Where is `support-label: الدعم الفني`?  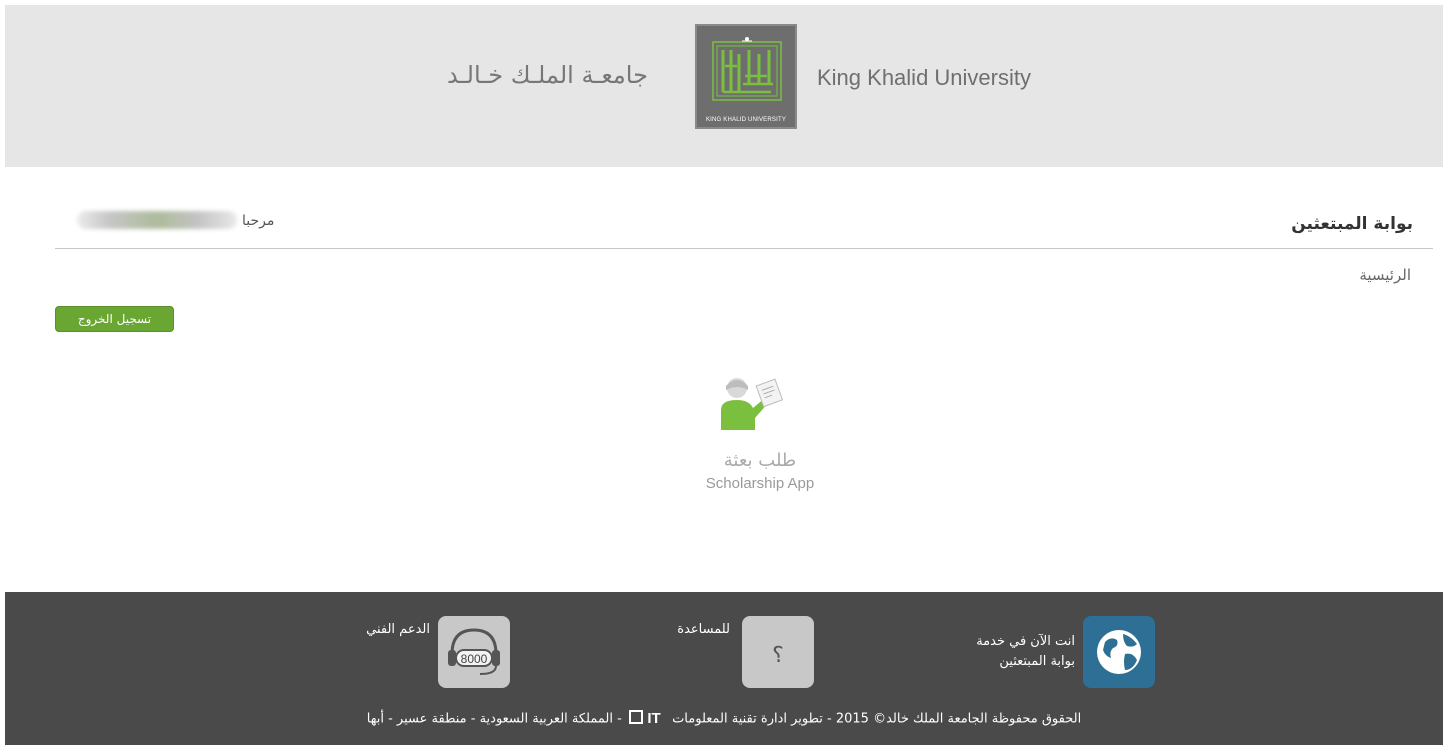 support-label: الدعم الفني is located at coordinates (398, 630).